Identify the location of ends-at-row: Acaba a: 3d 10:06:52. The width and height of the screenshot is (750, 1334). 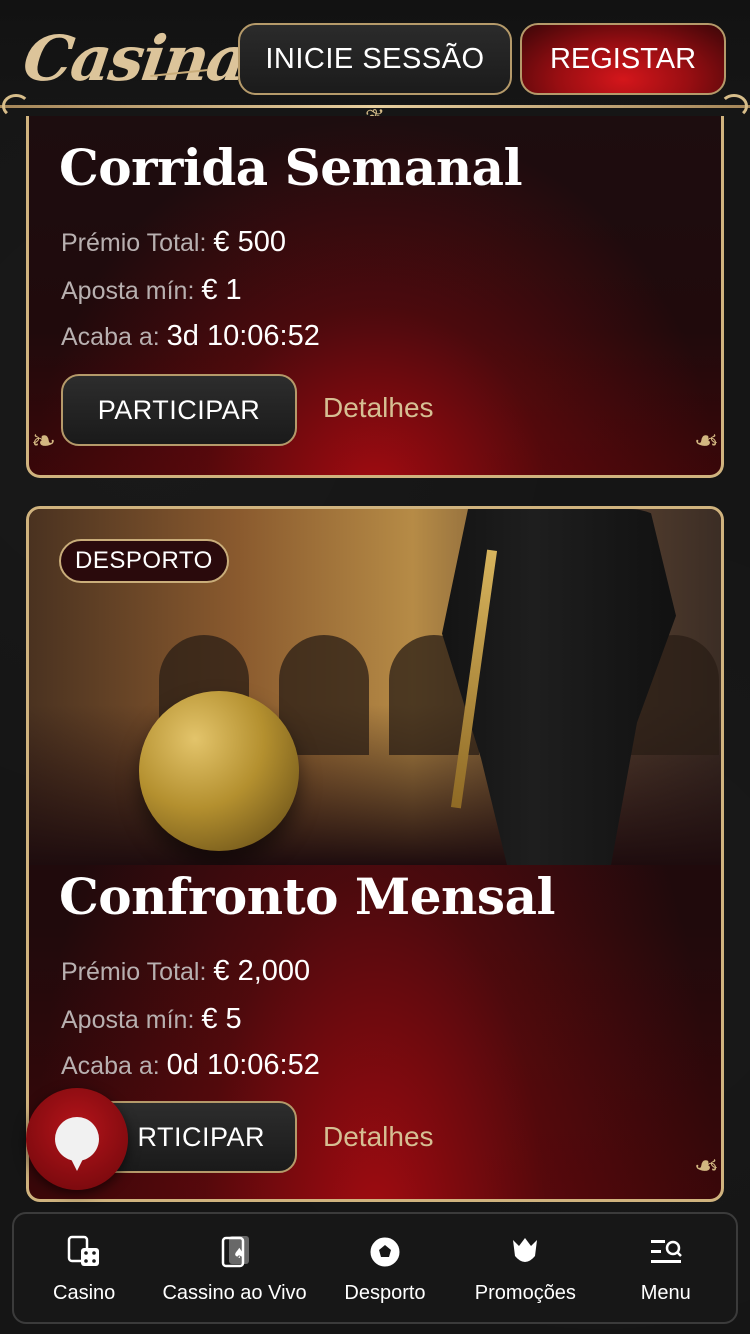
(190, 336).